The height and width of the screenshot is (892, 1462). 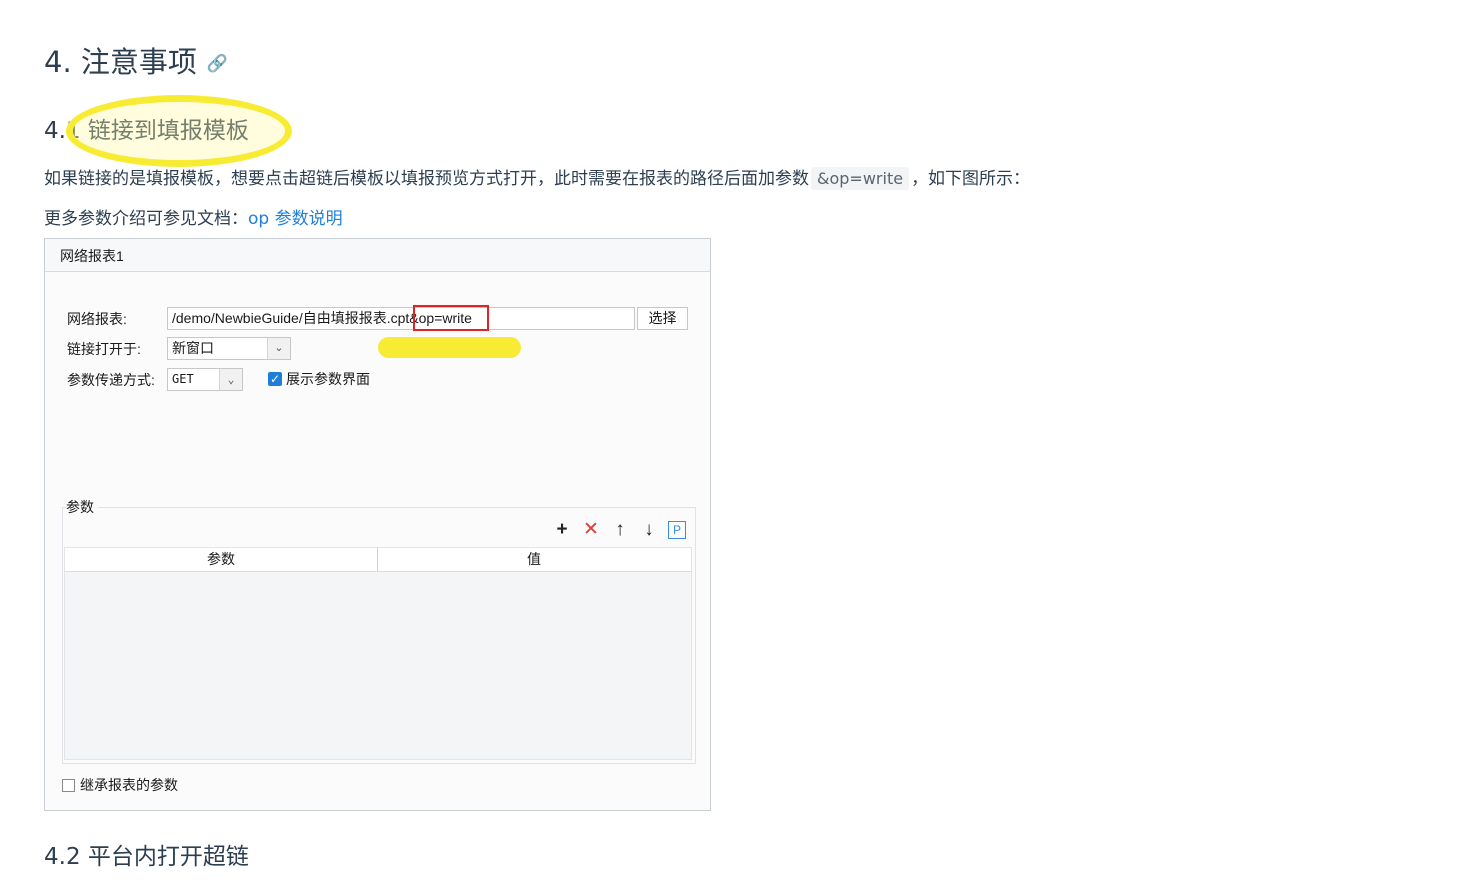 I want to click on dialog-tab-bar: 网络报表1, so click(x=377, y=255).